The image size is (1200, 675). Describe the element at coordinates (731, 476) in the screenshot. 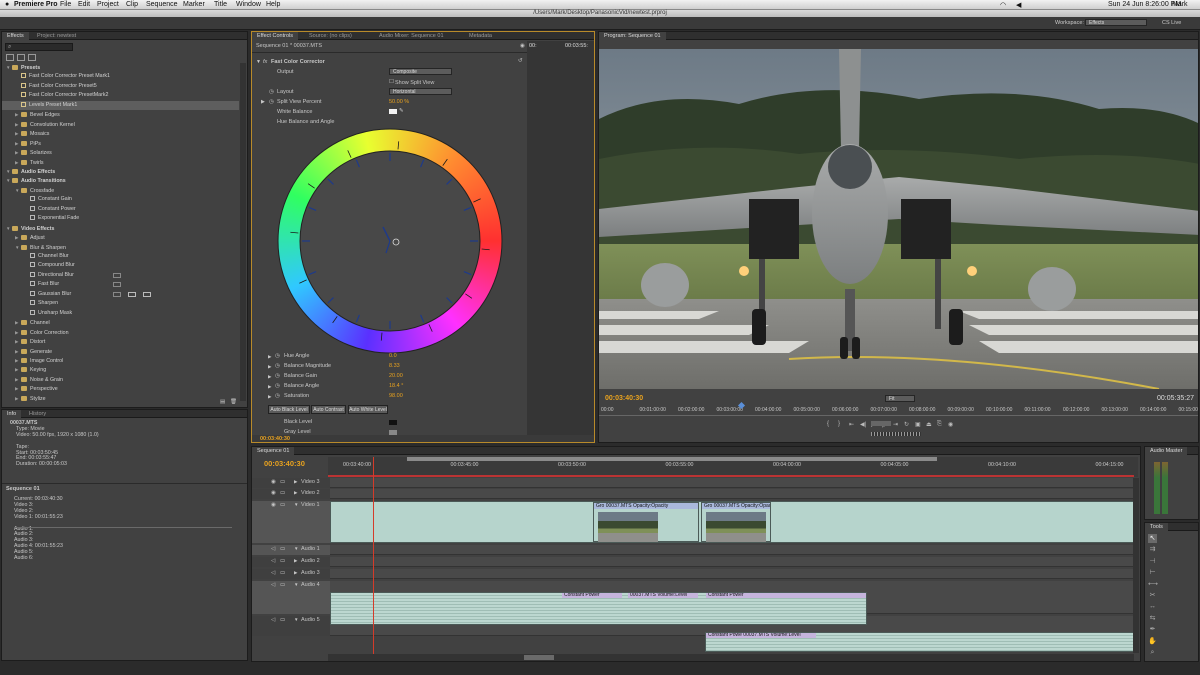

I see `work-area-bar` at that location.